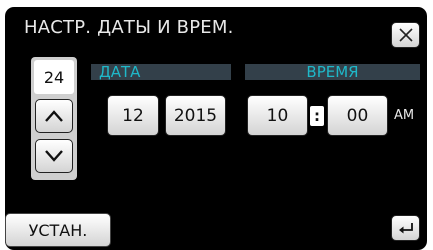 This screenshot has width=433, height=250. Describe the element at coordinates (277, 115) in the screenshot. I see `hour-field: 10` at that location.